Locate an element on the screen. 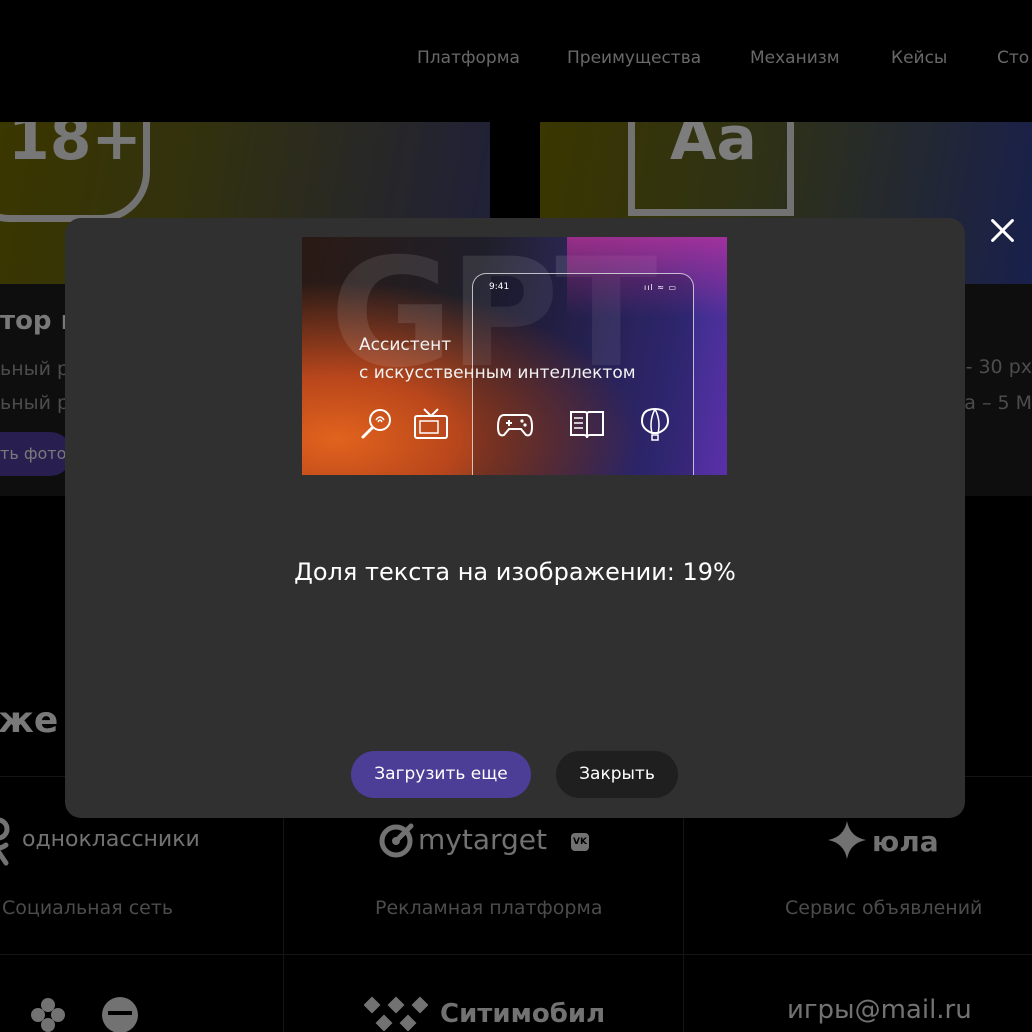 Image resolution: width=1032 pixels, height=1032 pixels. tv-icon is located at coordinates (431, 423).